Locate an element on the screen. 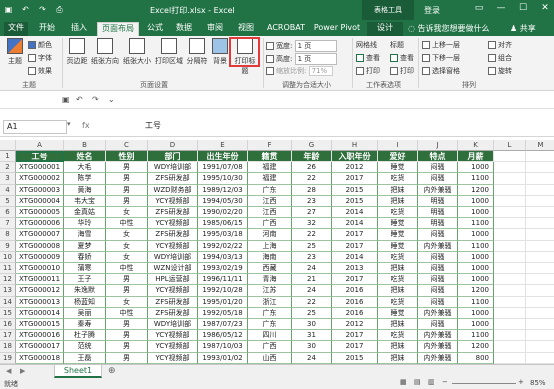 This screenshot has width=554, height=389. normal-view-icon: ▦ is located at coordinates (403, 382).